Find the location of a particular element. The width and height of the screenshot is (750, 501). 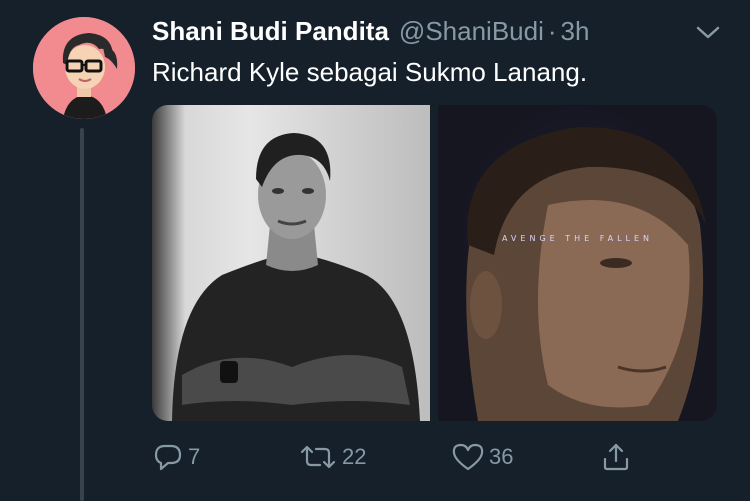

tweet-text: Richard Kyle sebagai Sukmo Lanang. is located at coordinates (370, 72).